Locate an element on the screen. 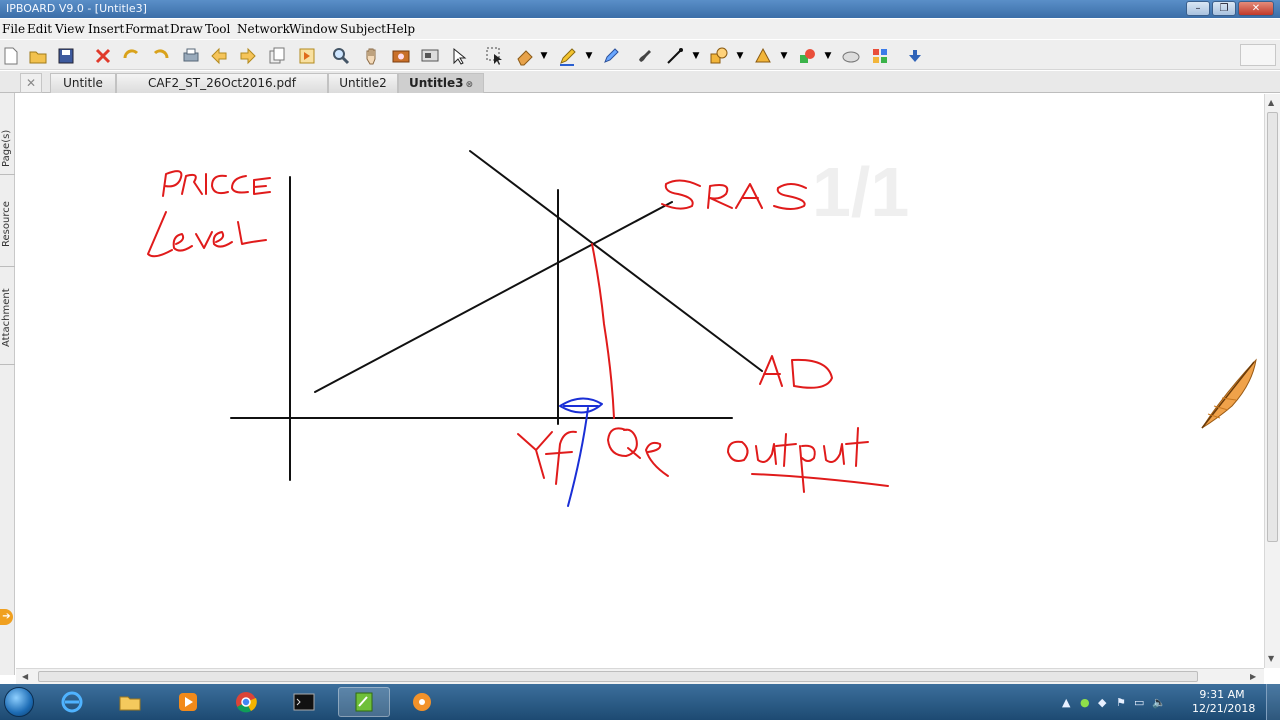 The height and width of the screenshot is (720, 1280). pen-dropdown-icon: ▼ is located at coordinates (589, 56).